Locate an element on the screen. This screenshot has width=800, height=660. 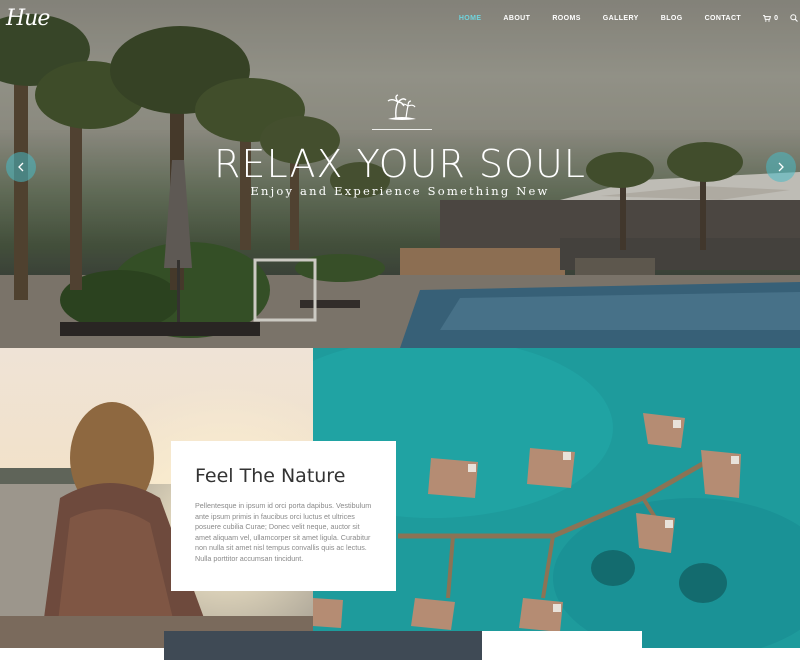
hero-title: RELAX YOUR SOUL is located at coordinates (400, 164).